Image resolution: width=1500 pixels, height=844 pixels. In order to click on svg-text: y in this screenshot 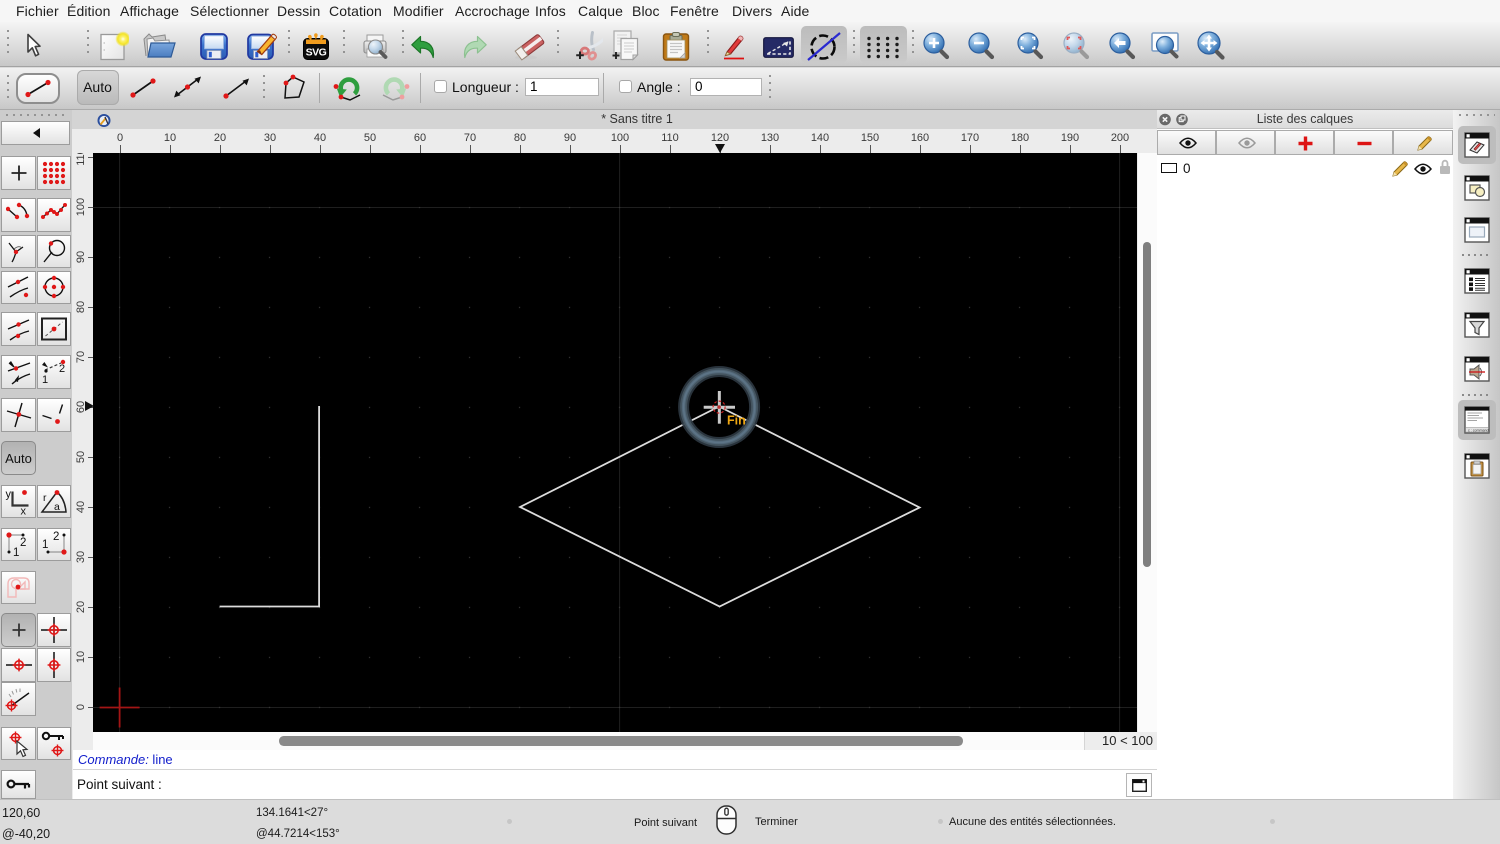, I will do `click(8, 494)`.